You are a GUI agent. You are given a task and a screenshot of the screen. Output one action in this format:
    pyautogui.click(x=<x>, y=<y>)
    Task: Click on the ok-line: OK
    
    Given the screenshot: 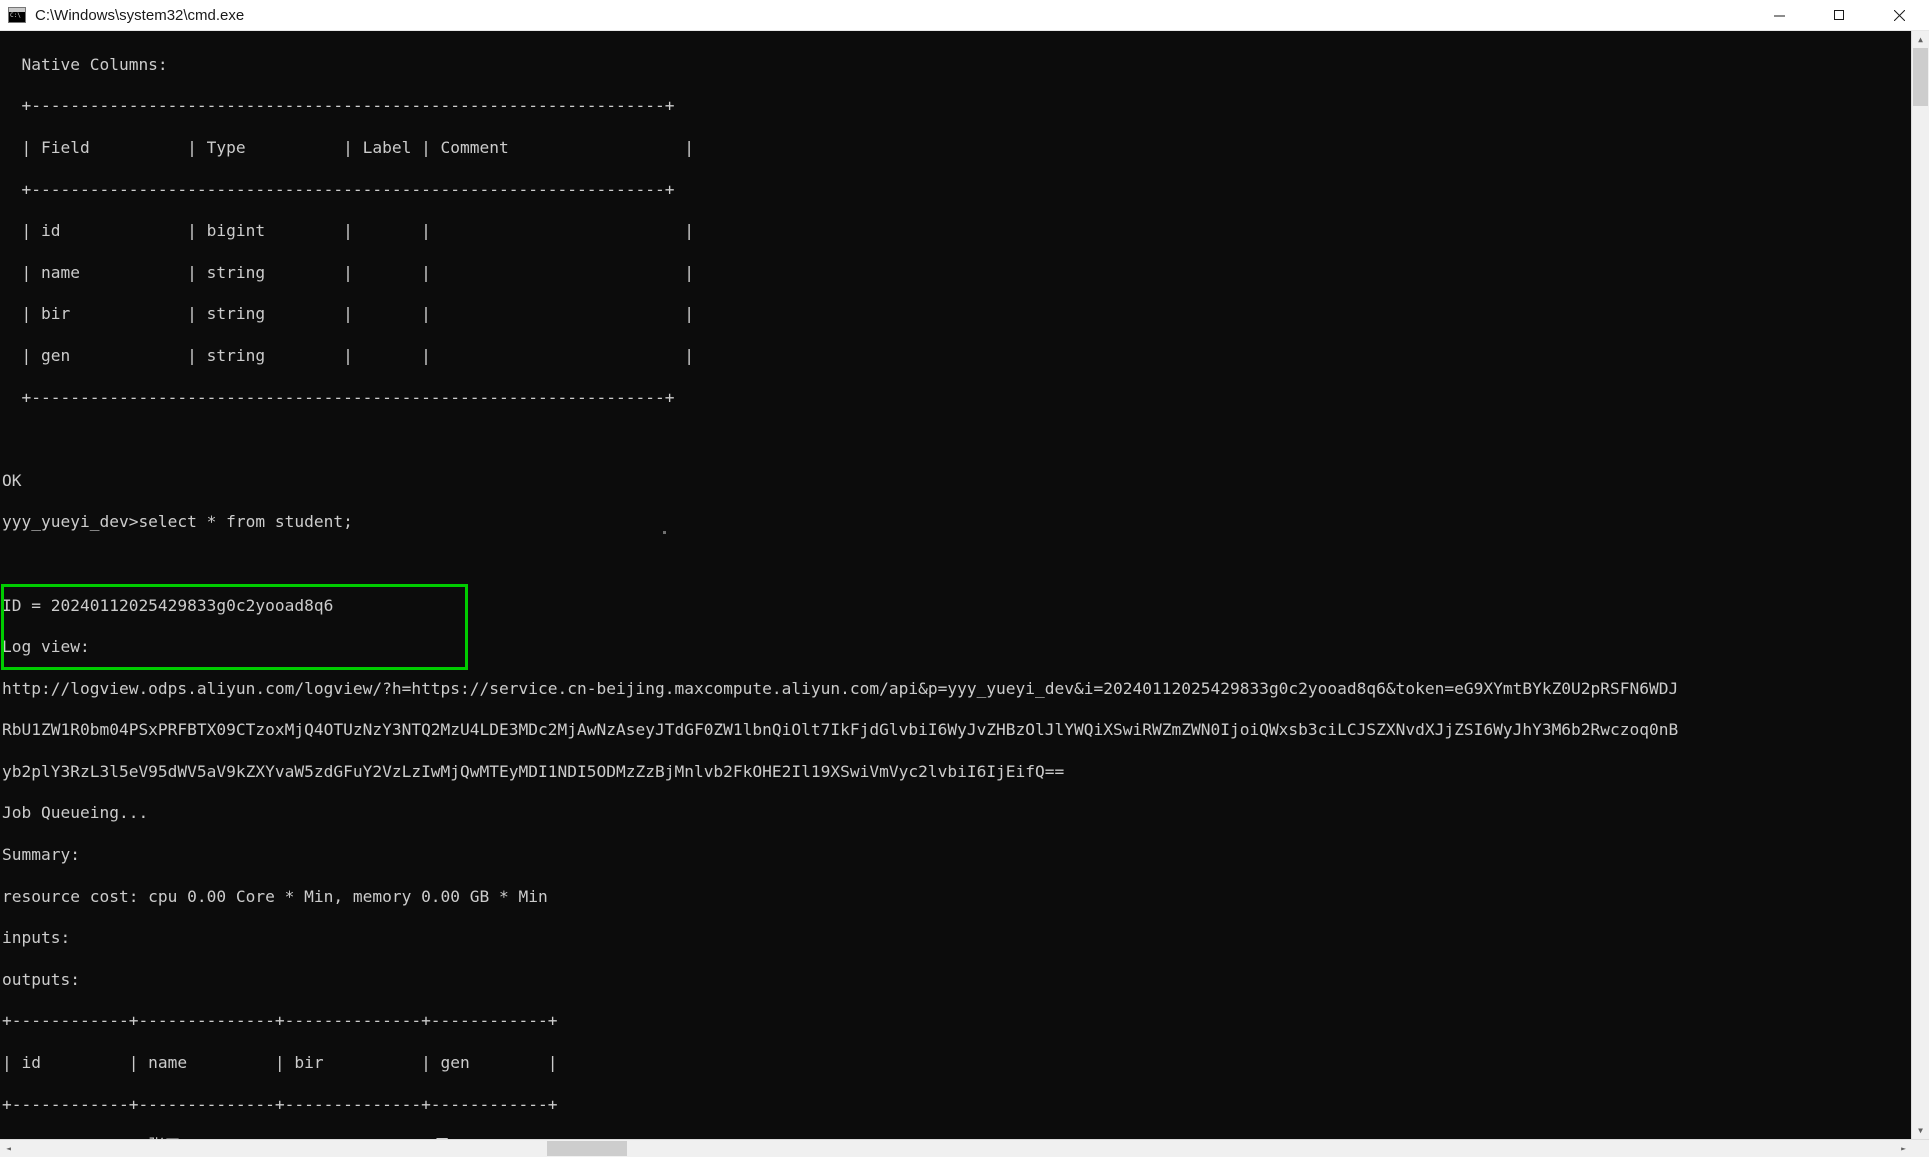 What is the action you would take?
    pyautogui.click(x=12, y=480)
    